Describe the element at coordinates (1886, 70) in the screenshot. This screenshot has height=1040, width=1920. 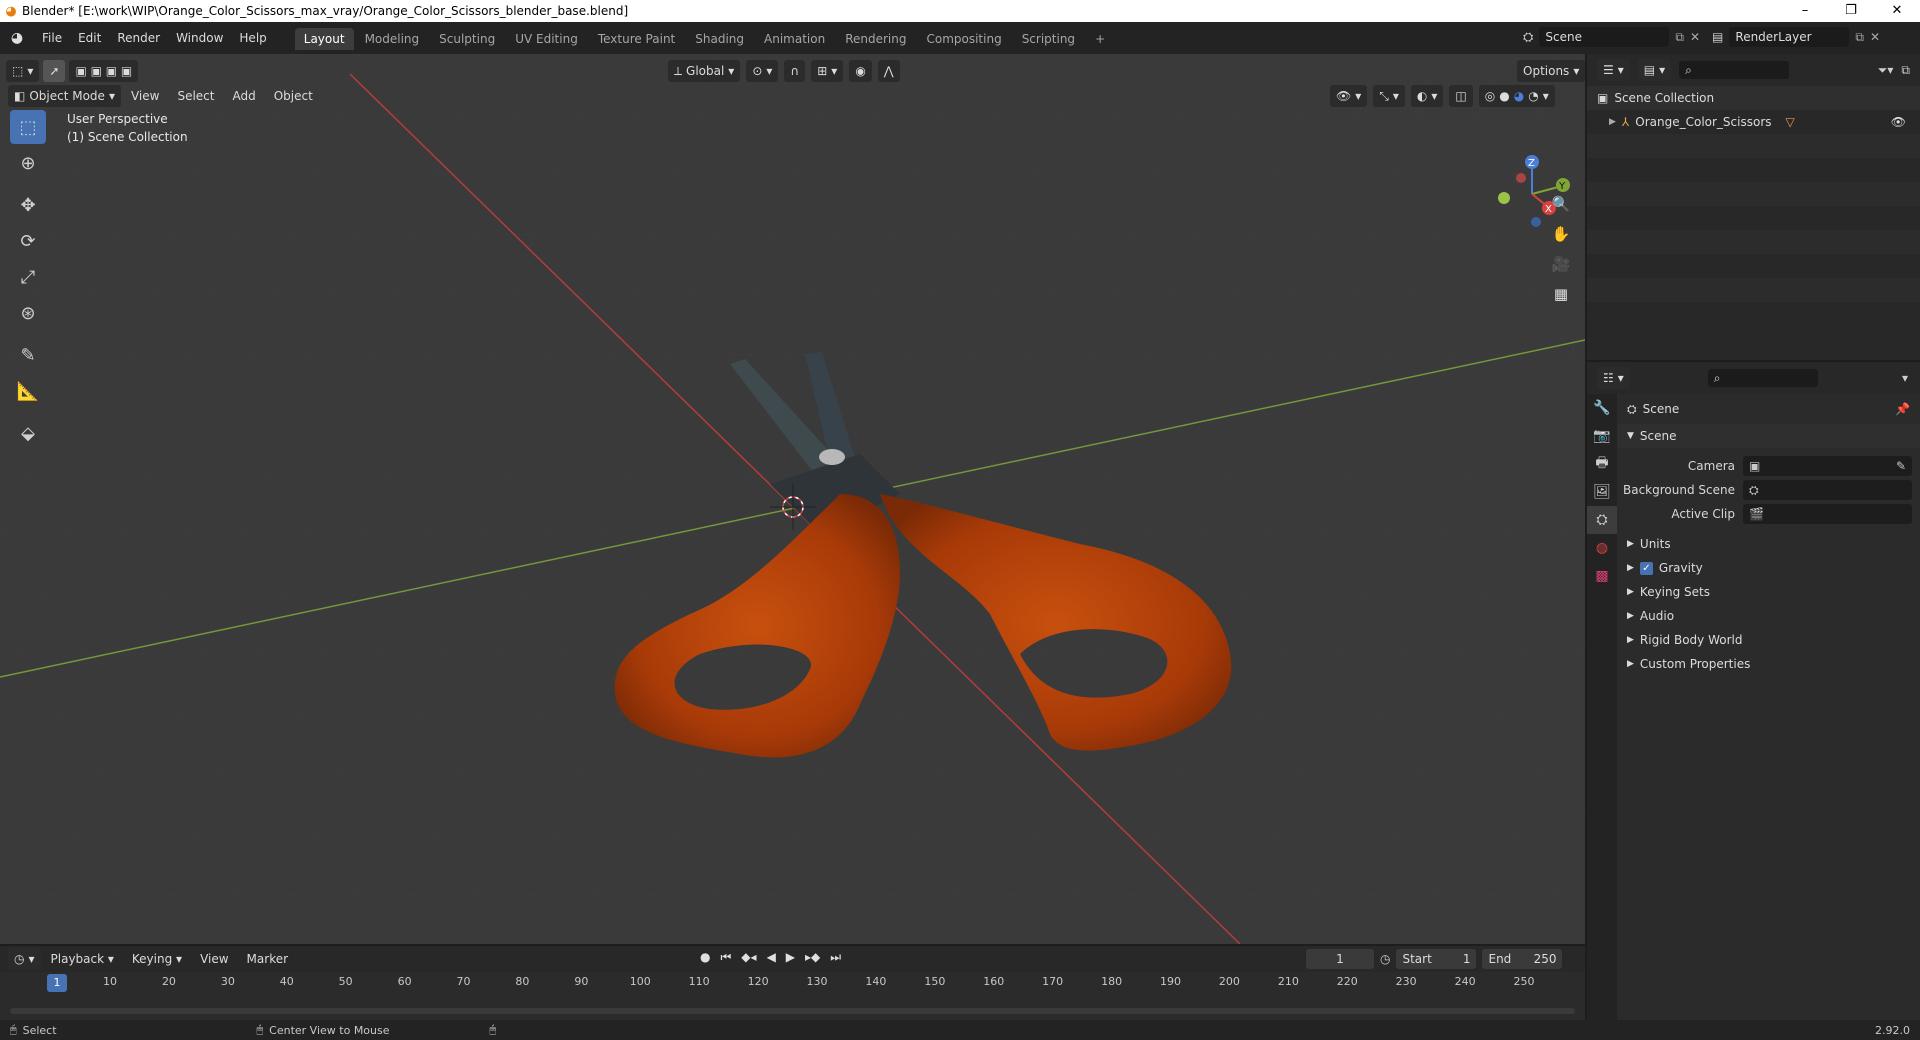
I see `filter-icon: ⏷▾` at that location.